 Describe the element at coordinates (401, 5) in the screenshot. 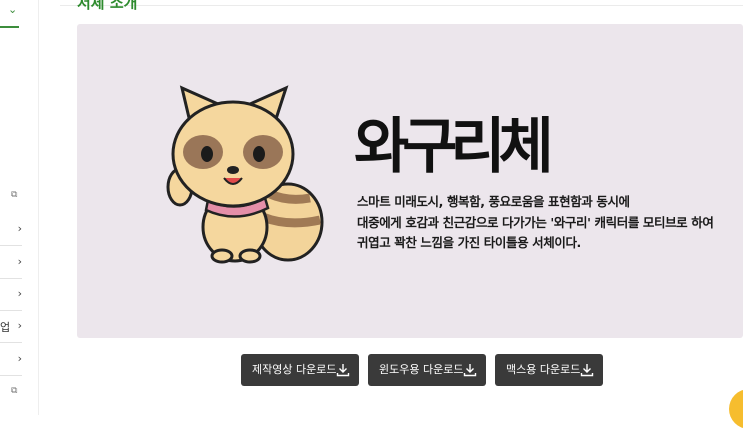

I see `divider` at that location.